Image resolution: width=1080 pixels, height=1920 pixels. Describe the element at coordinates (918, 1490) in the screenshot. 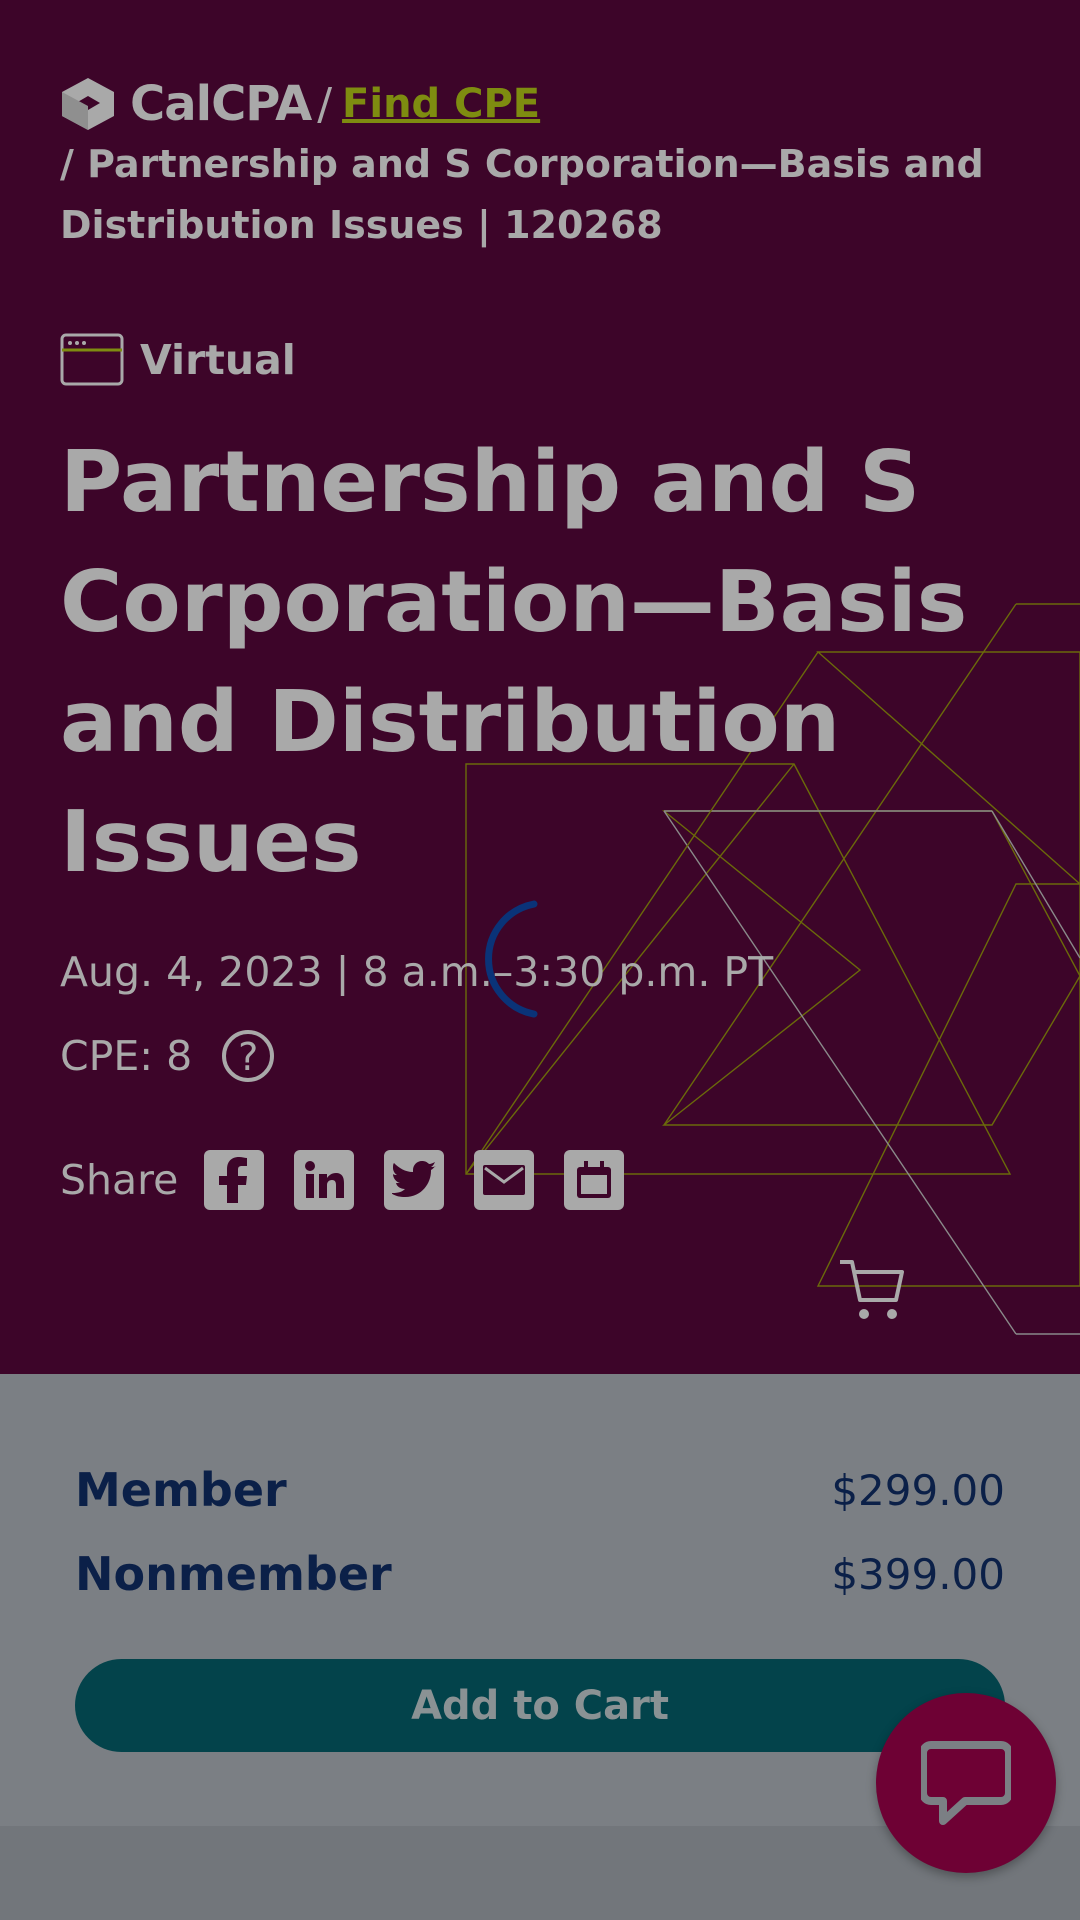

I see `price-amount: $299.00` at that location.